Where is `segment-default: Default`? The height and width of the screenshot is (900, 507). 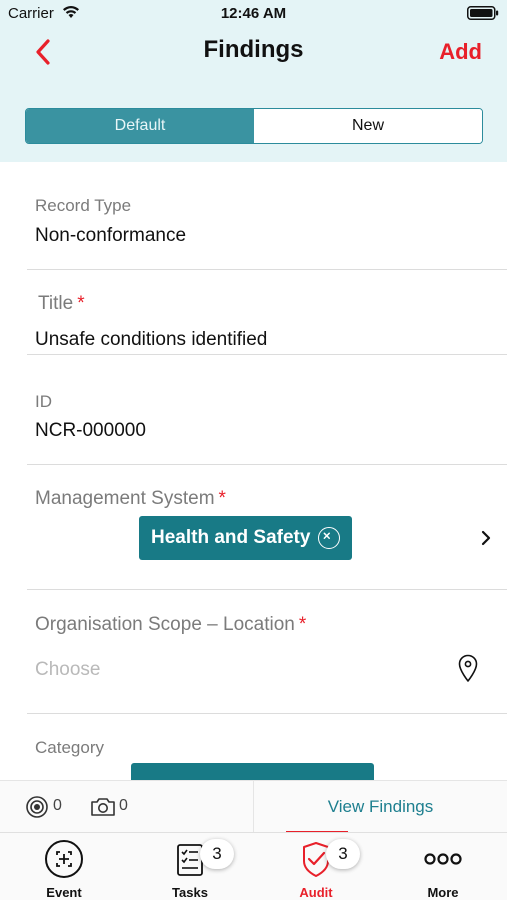 segment-default: Default is located at coordinates (140, 126).